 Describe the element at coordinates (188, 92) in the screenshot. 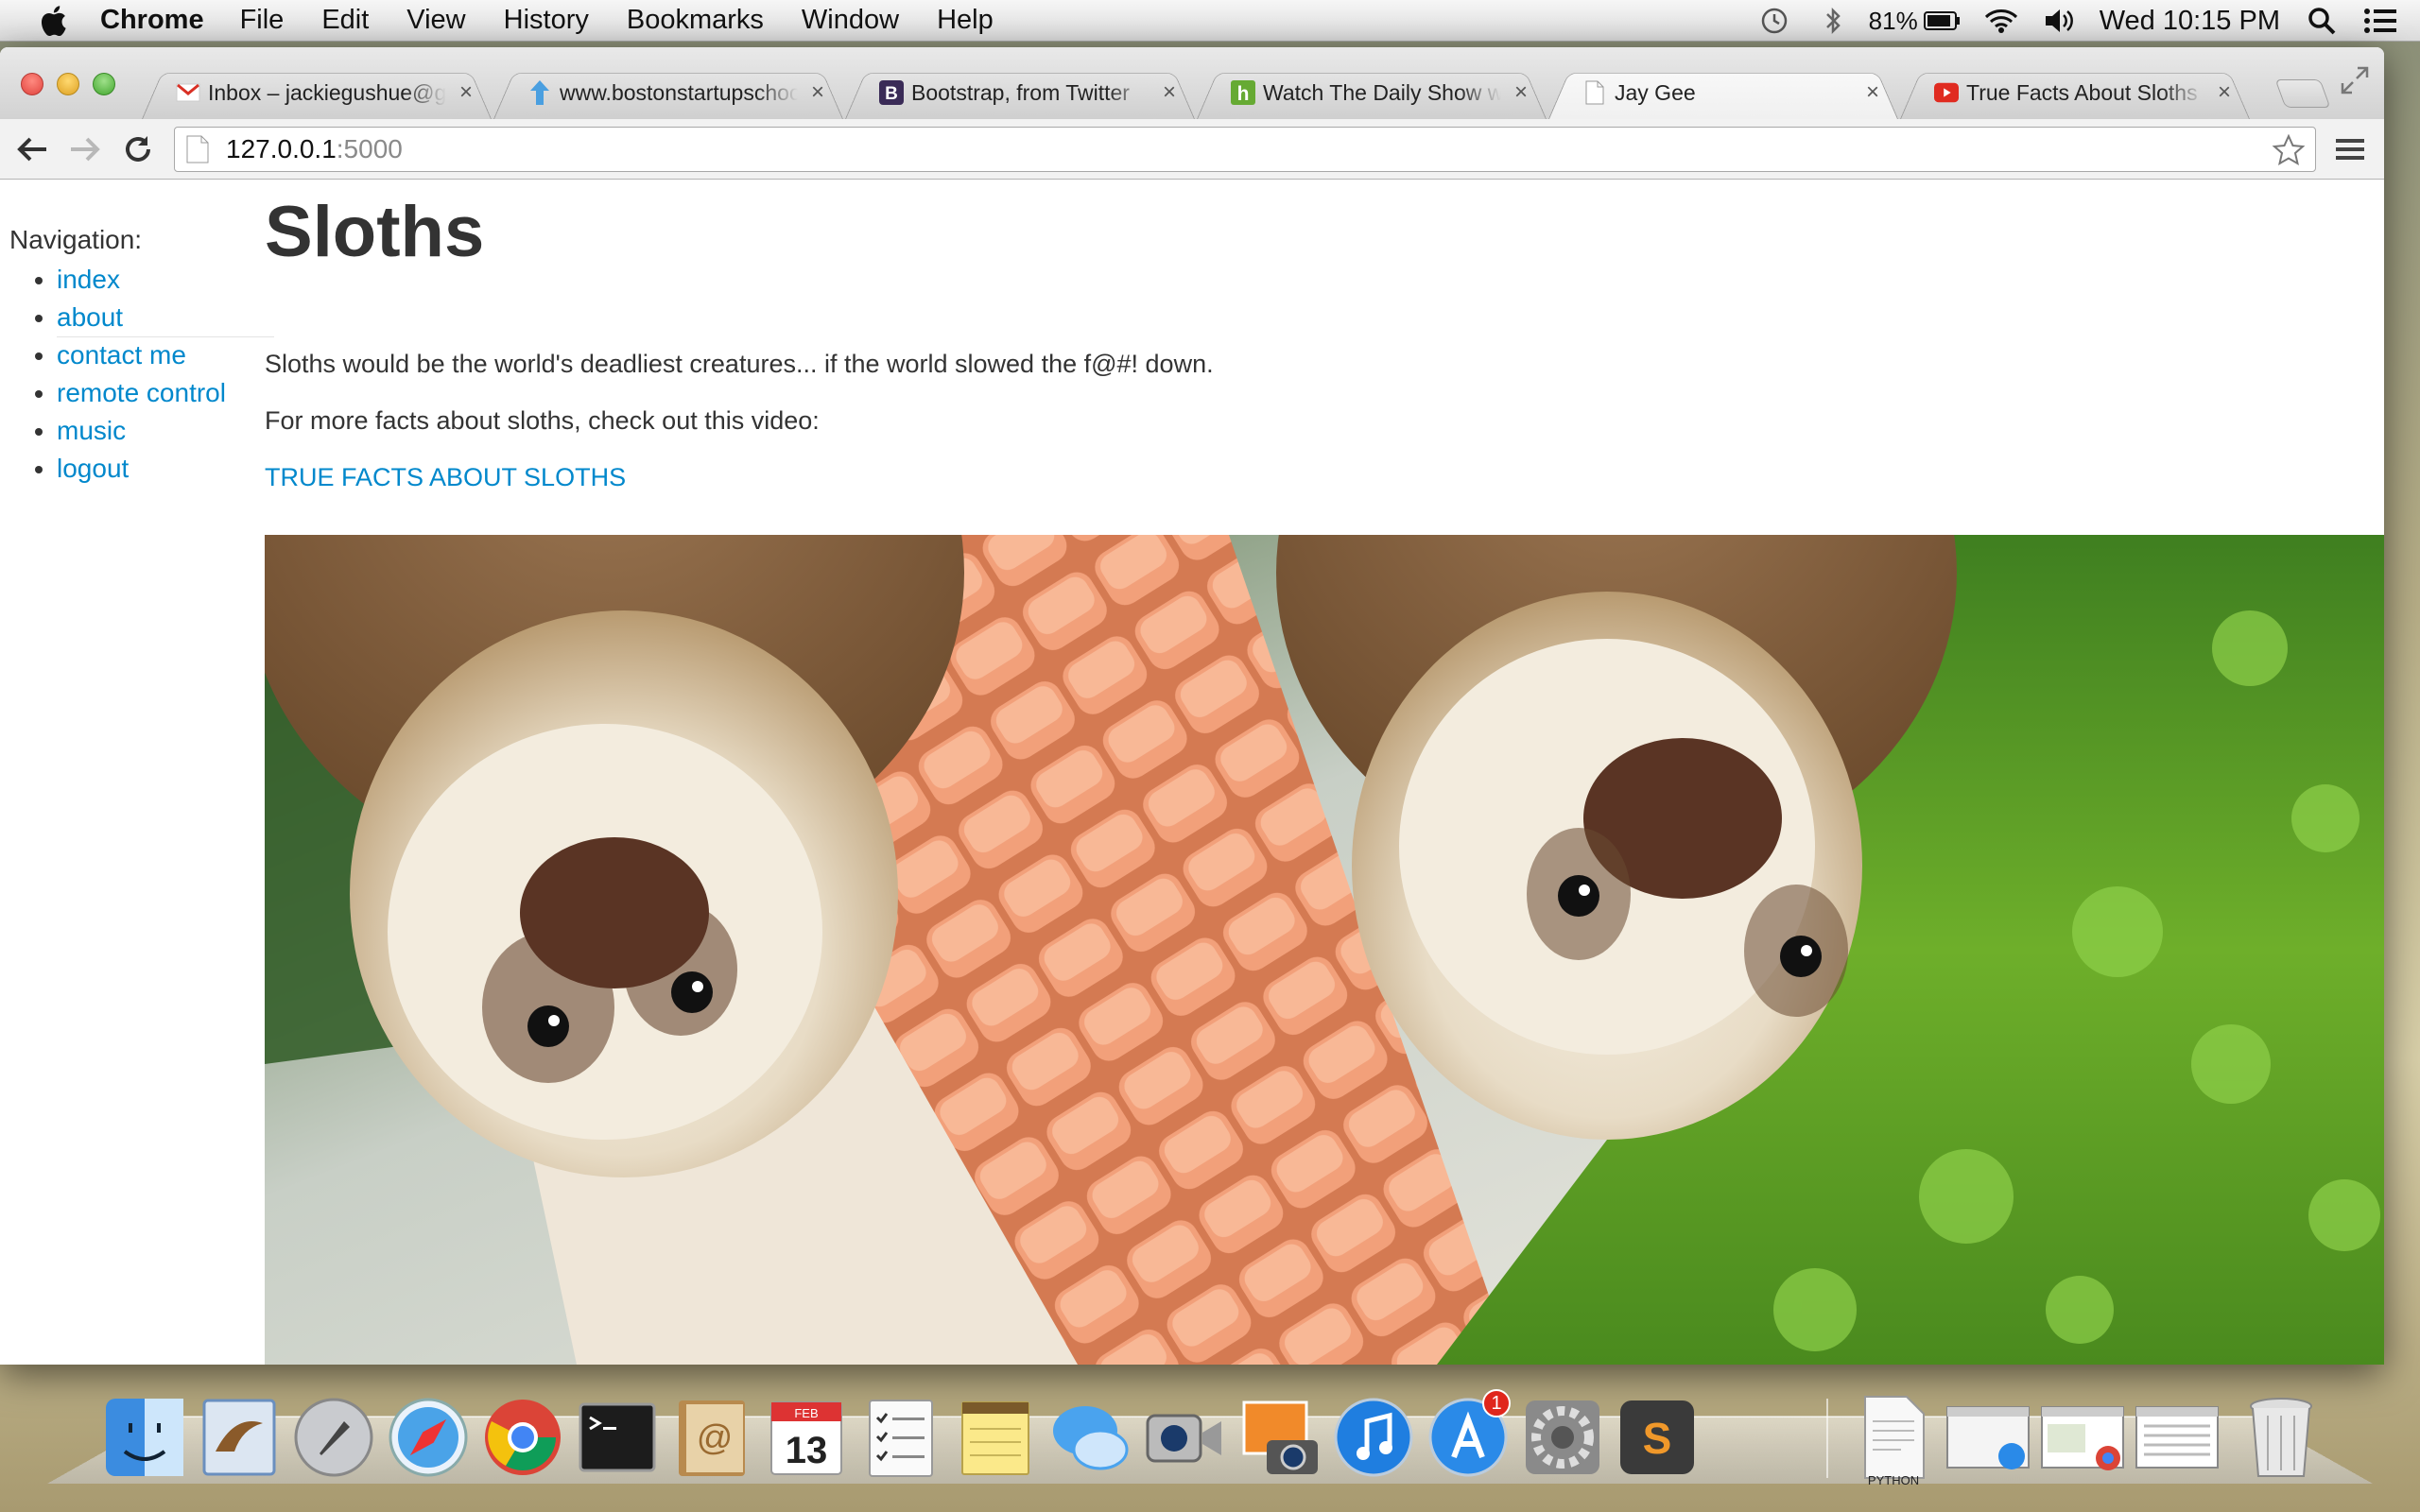

I see `gmail-icon` at that location.